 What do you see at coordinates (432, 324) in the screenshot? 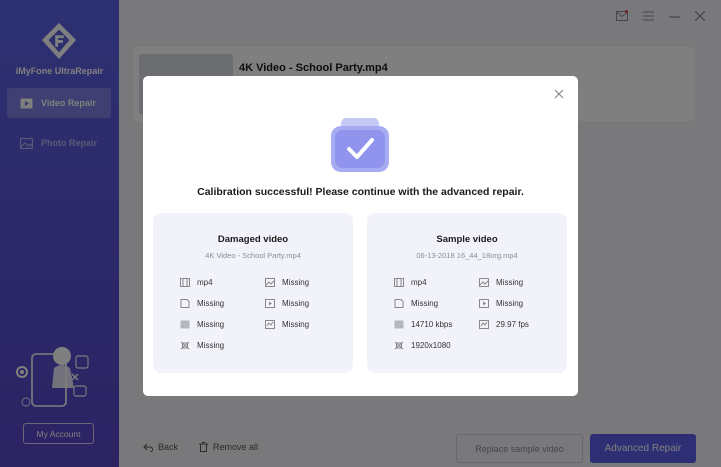
I see `attr-value: 14710 kbps` at bounding box center [432, 324].